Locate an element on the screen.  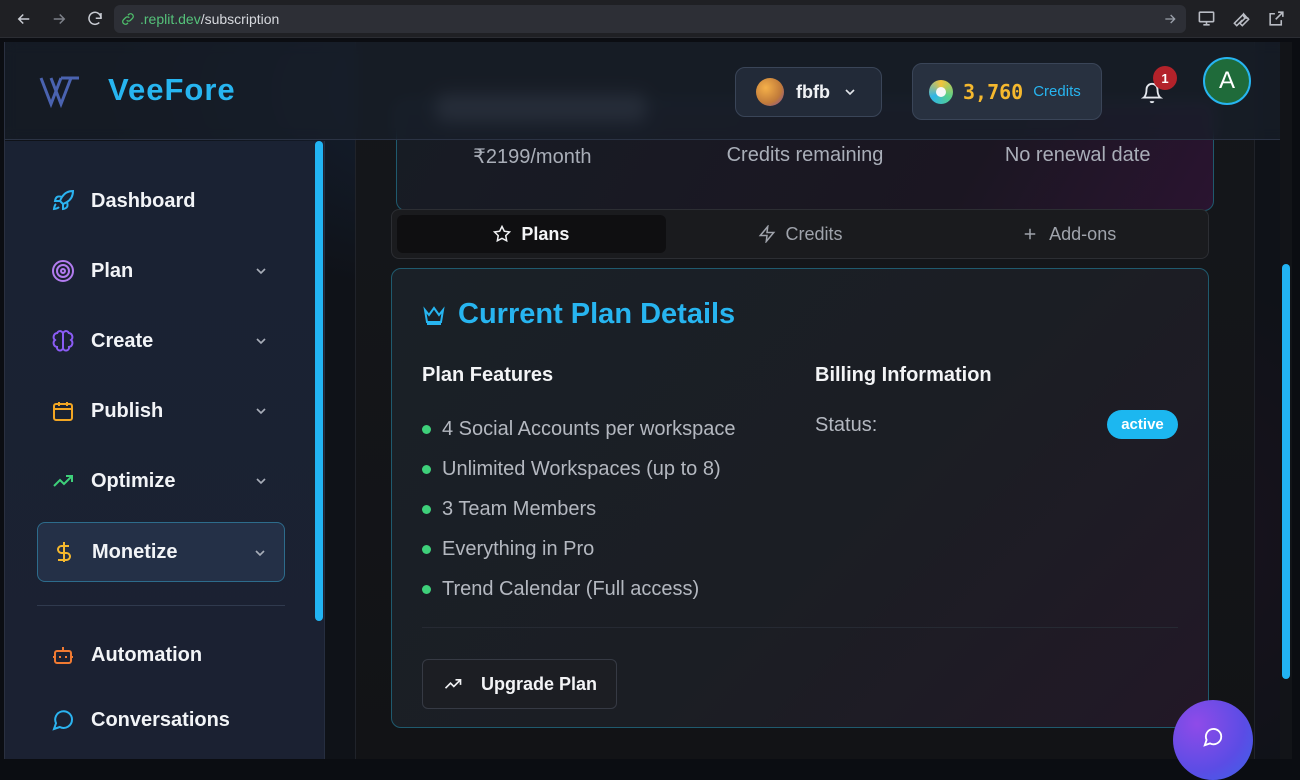
link-icon is located at coordinates (128, 19).